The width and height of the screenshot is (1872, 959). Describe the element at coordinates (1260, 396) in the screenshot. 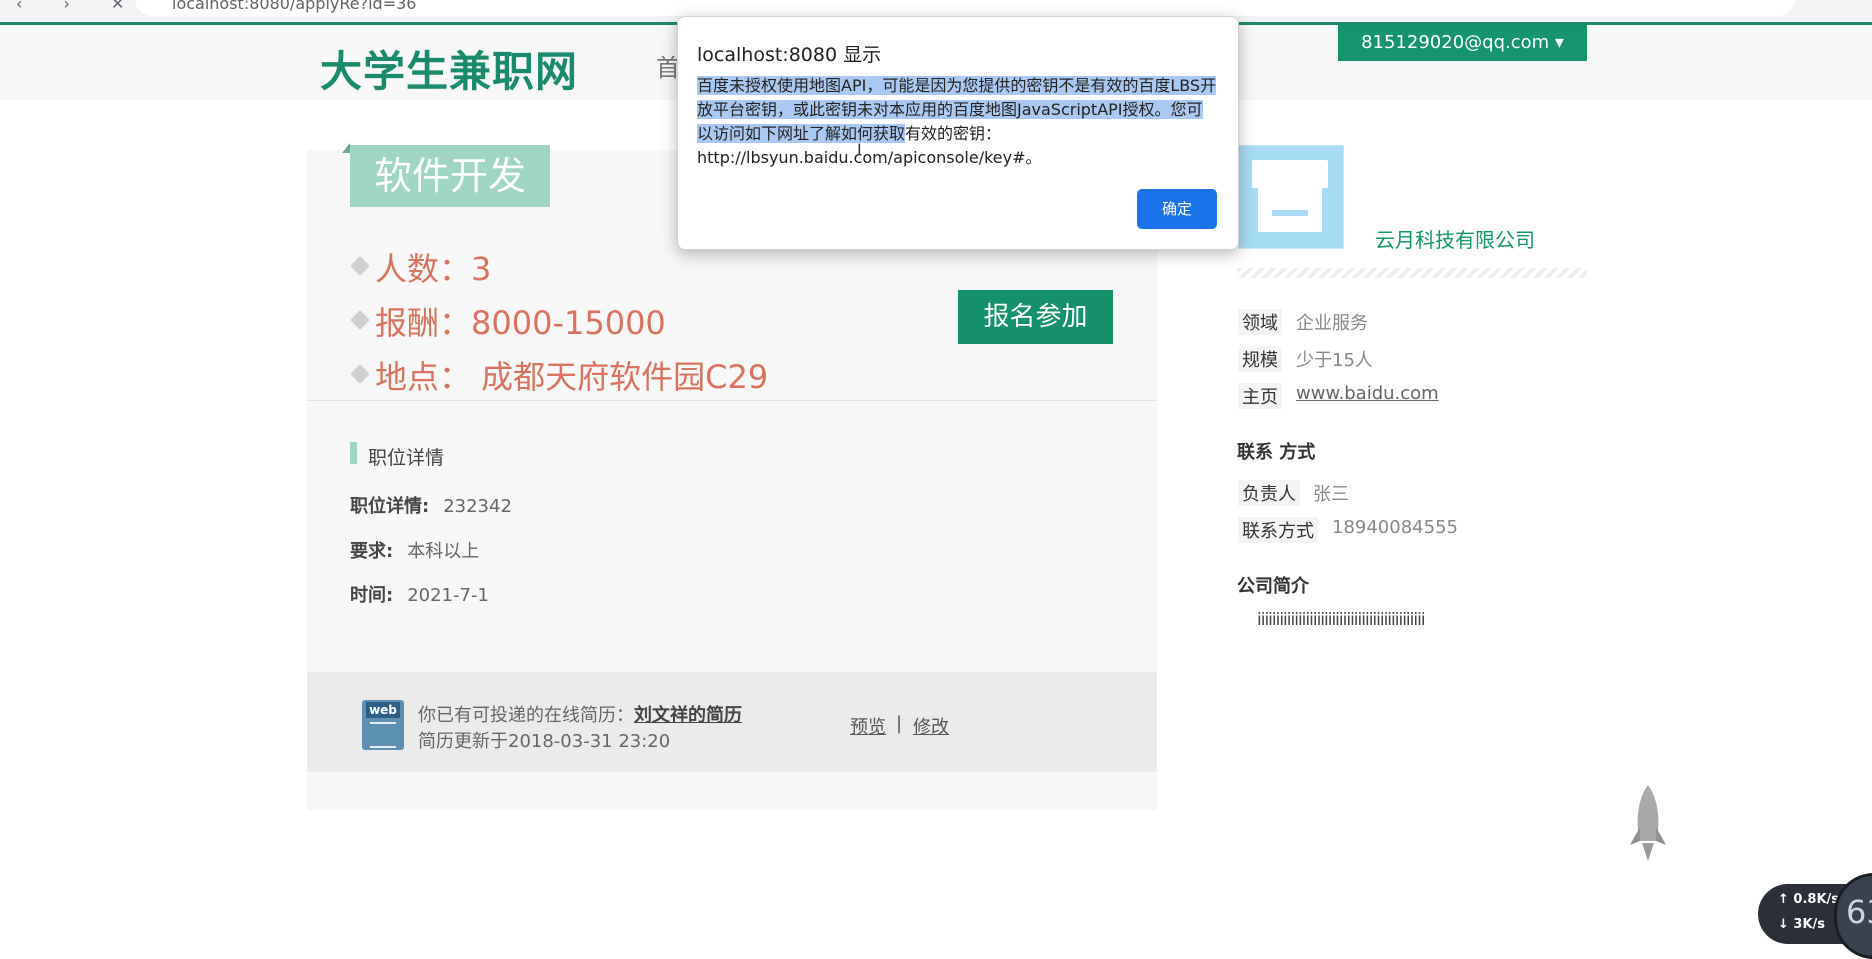

I see `company-homepage-label: 主页` at that location.